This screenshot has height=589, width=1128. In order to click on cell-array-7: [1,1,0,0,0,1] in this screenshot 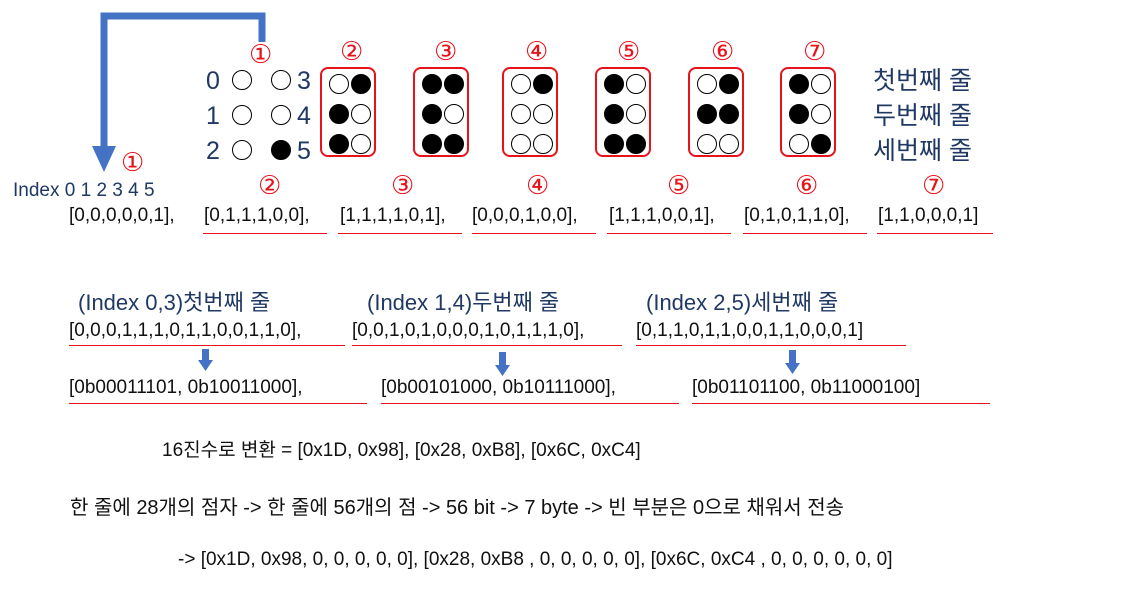, I will do `click(928, 215)`.